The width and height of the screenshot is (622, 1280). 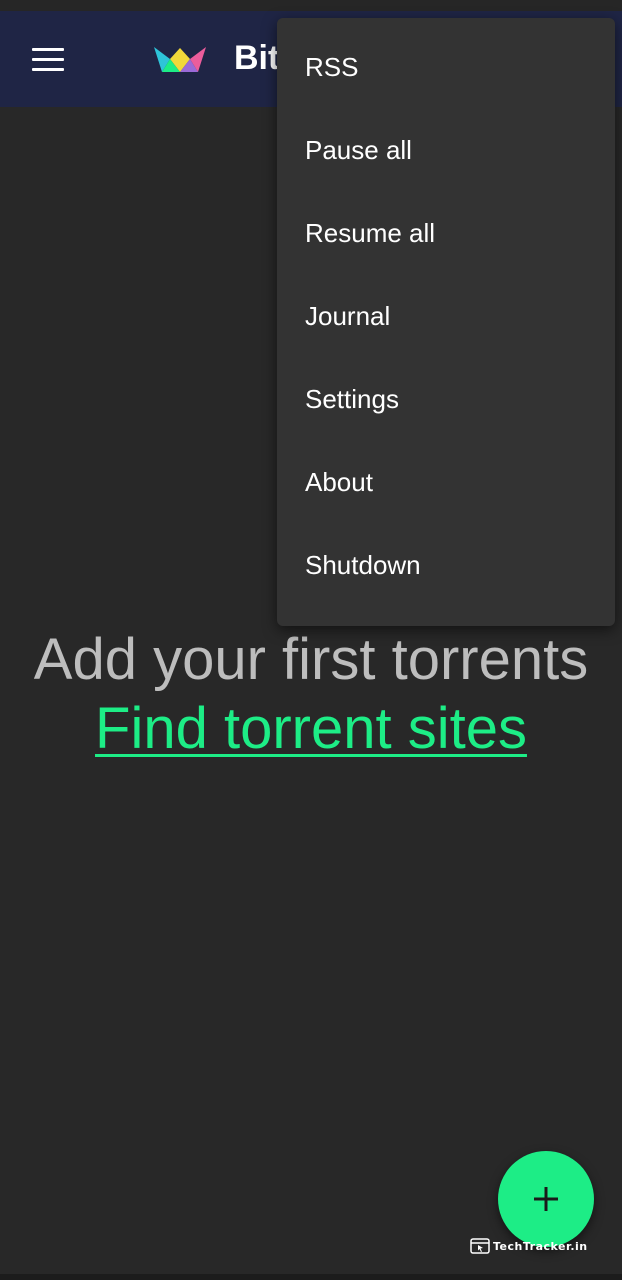 What do you see at coordinates (446, 233) in the screenshot?
I see `menu-item-resume-all: Resume all` at bounding box center [446, 233].